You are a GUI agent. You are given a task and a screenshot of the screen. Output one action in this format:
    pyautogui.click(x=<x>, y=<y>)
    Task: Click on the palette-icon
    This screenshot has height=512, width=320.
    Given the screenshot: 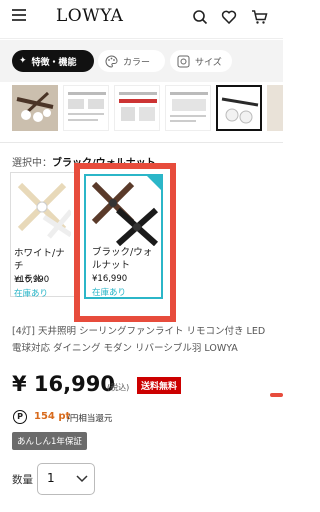 What is the action you would take?
    pyautogui.click(x=111, y=61)
    